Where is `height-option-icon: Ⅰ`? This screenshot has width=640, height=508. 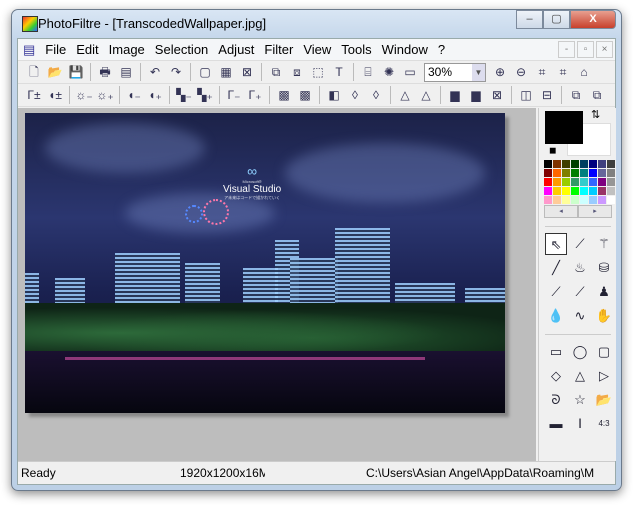
height-option-icon: Ⅰ is located at coordinates (580, 424).